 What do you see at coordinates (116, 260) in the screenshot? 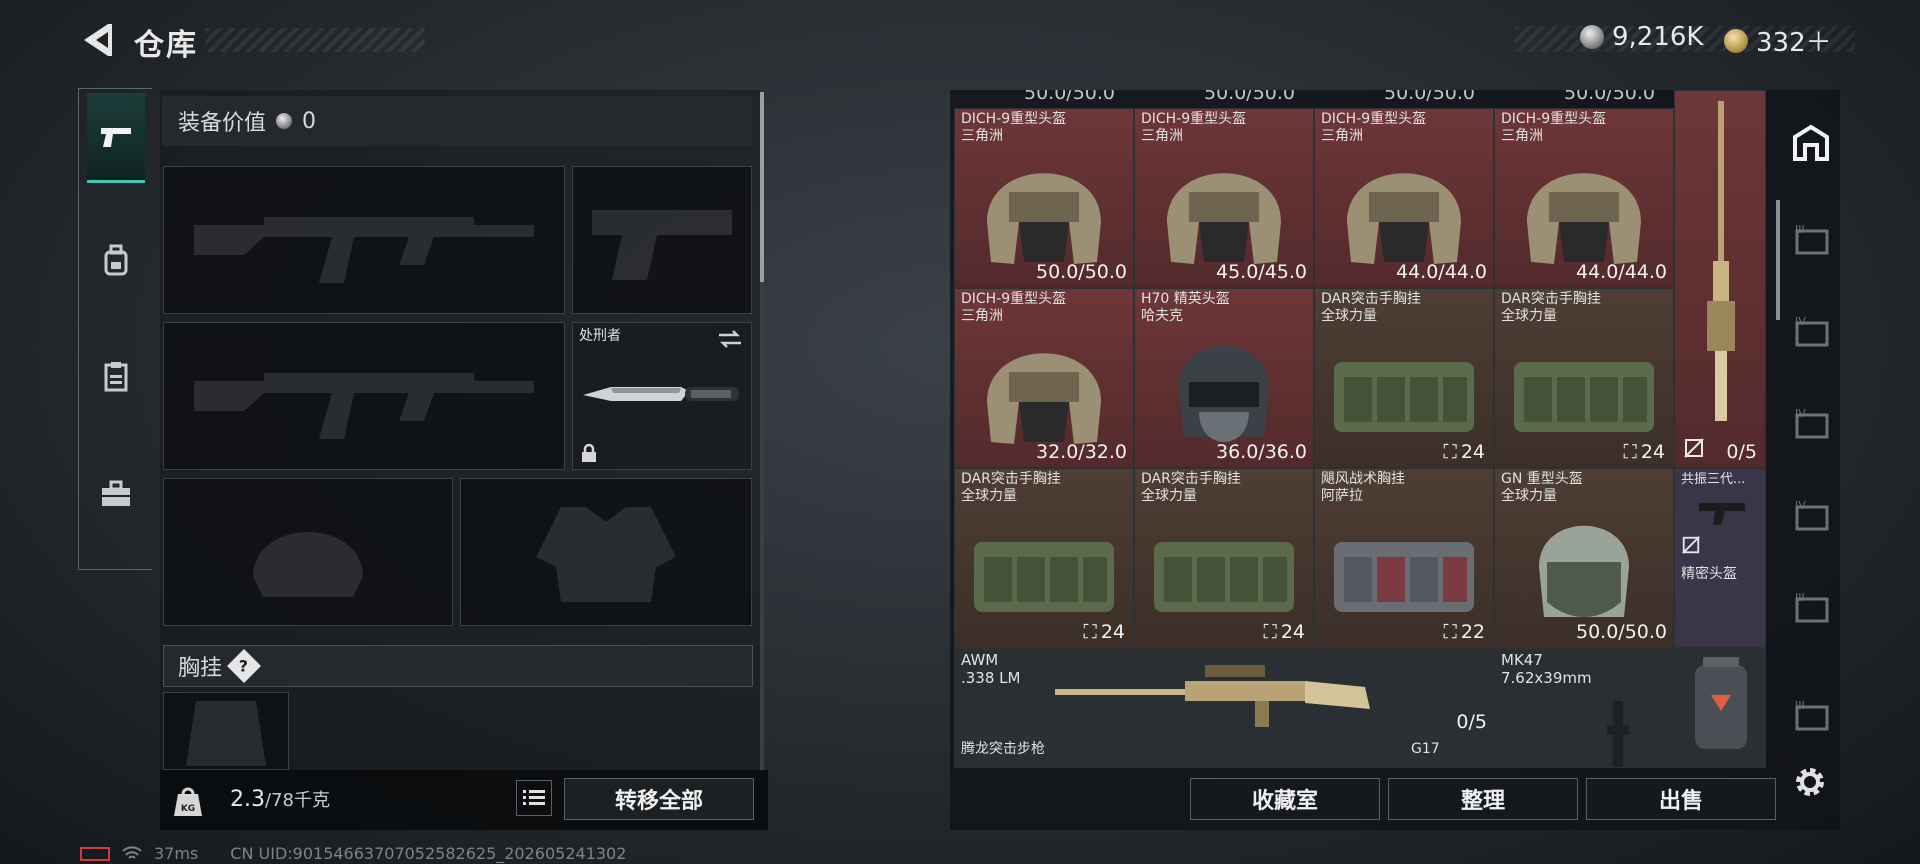
I see `nav-tab-backpack` at bounding box center [116, 260].